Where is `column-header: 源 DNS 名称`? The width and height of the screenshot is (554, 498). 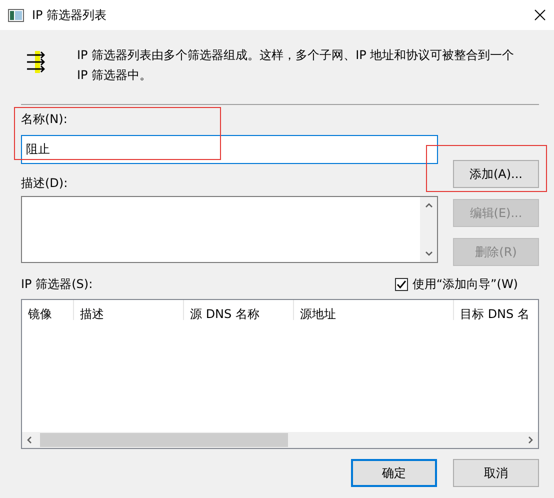 column-header: 源 DNS 名称 is located at coordinates (239, 310).